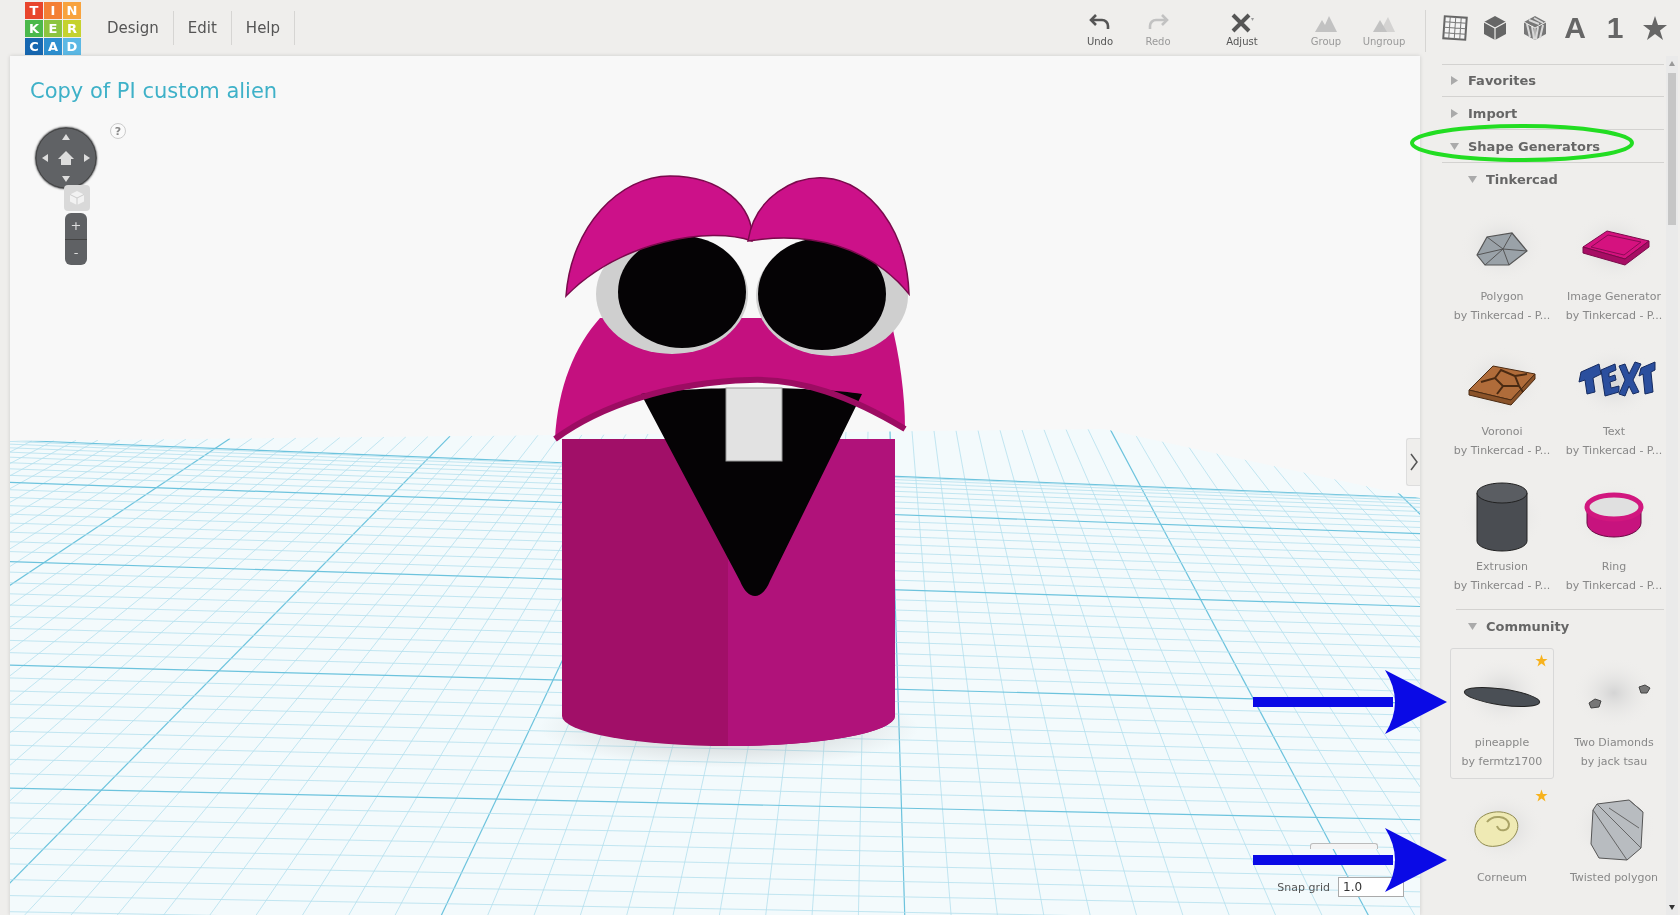 This screenshot has height=915, width=1680. What do you see at coordinates (202, 28) in the screenshot?
I see `menu-item: Edit` at bounding box center [202, 28].